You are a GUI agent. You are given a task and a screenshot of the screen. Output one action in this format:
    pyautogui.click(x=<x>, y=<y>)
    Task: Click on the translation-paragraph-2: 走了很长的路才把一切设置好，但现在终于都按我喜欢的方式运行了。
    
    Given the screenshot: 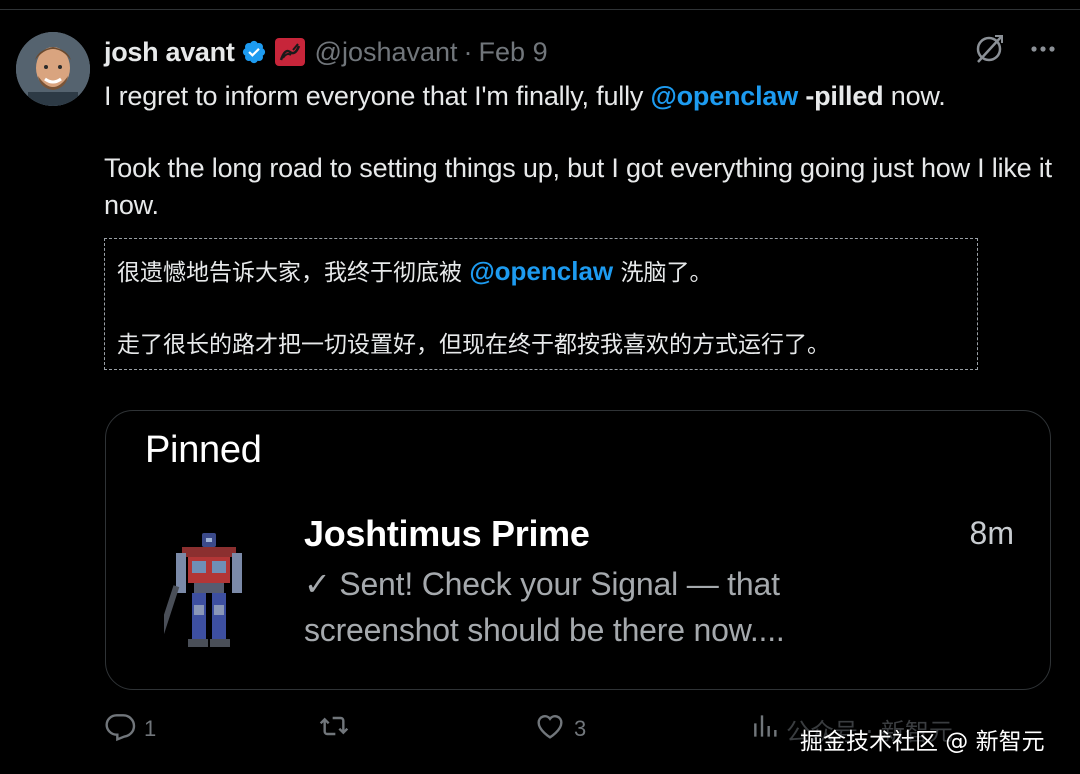 What is the action you would take?
    pyautogui.click(x=473, y=345)
    